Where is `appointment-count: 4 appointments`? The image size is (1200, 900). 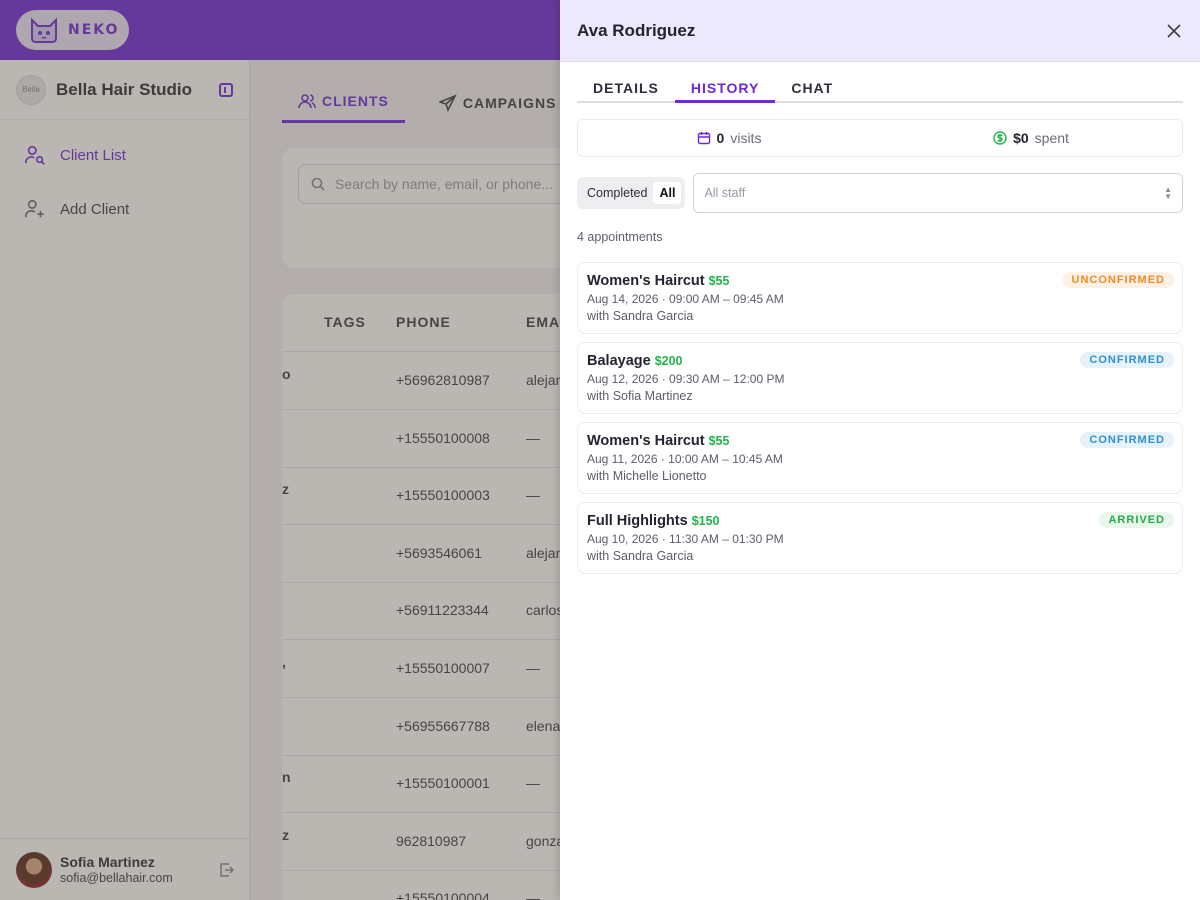 appointment-count: 4 appointments is located at coordinates (620, 237).